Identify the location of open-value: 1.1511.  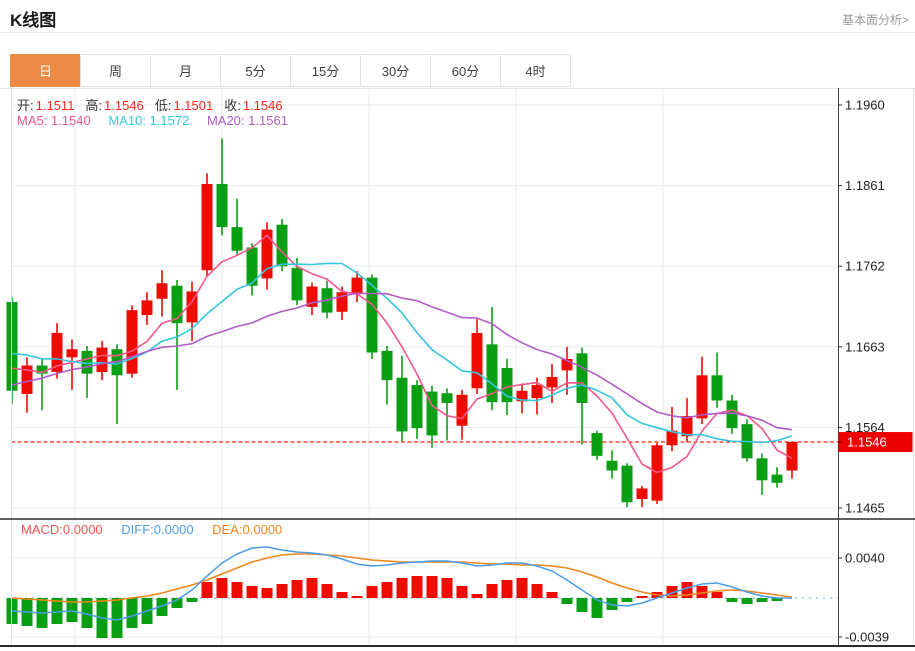
(55, 105).